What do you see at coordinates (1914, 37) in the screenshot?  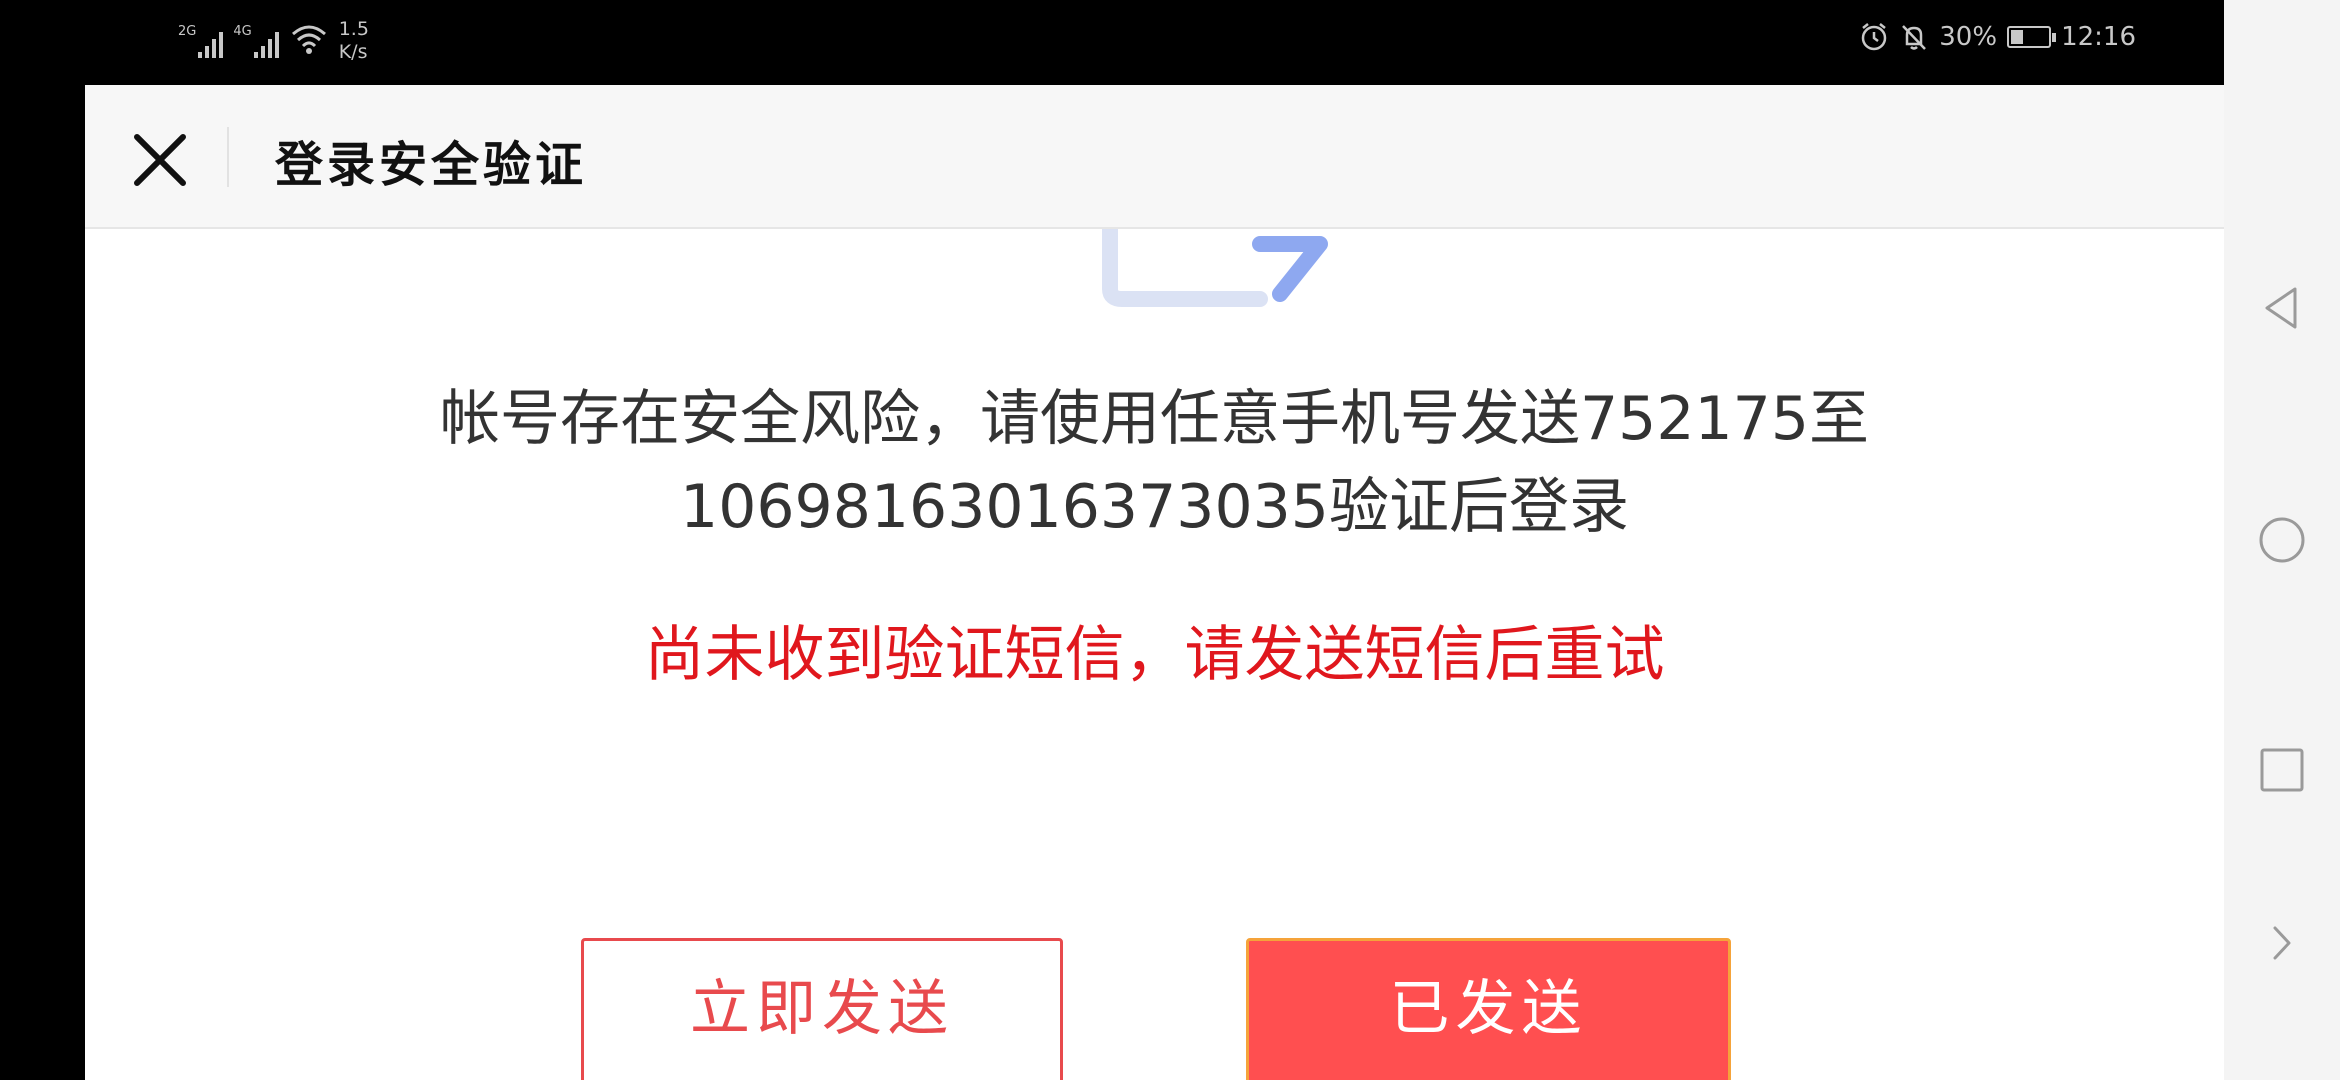 I see `mute-icon` at bounding box center [1914, 37].